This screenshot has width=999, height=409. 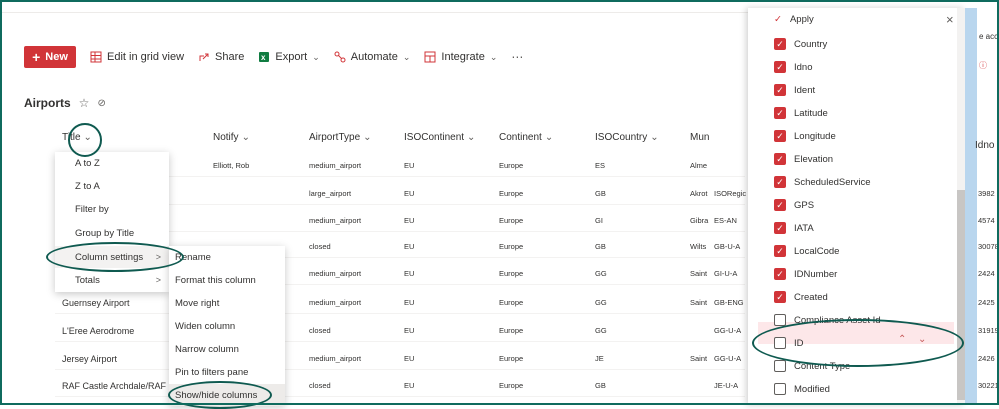 I want to click on cell-title: RAF Castle Archdale/RAF Lo, so click(x=120, y=386).